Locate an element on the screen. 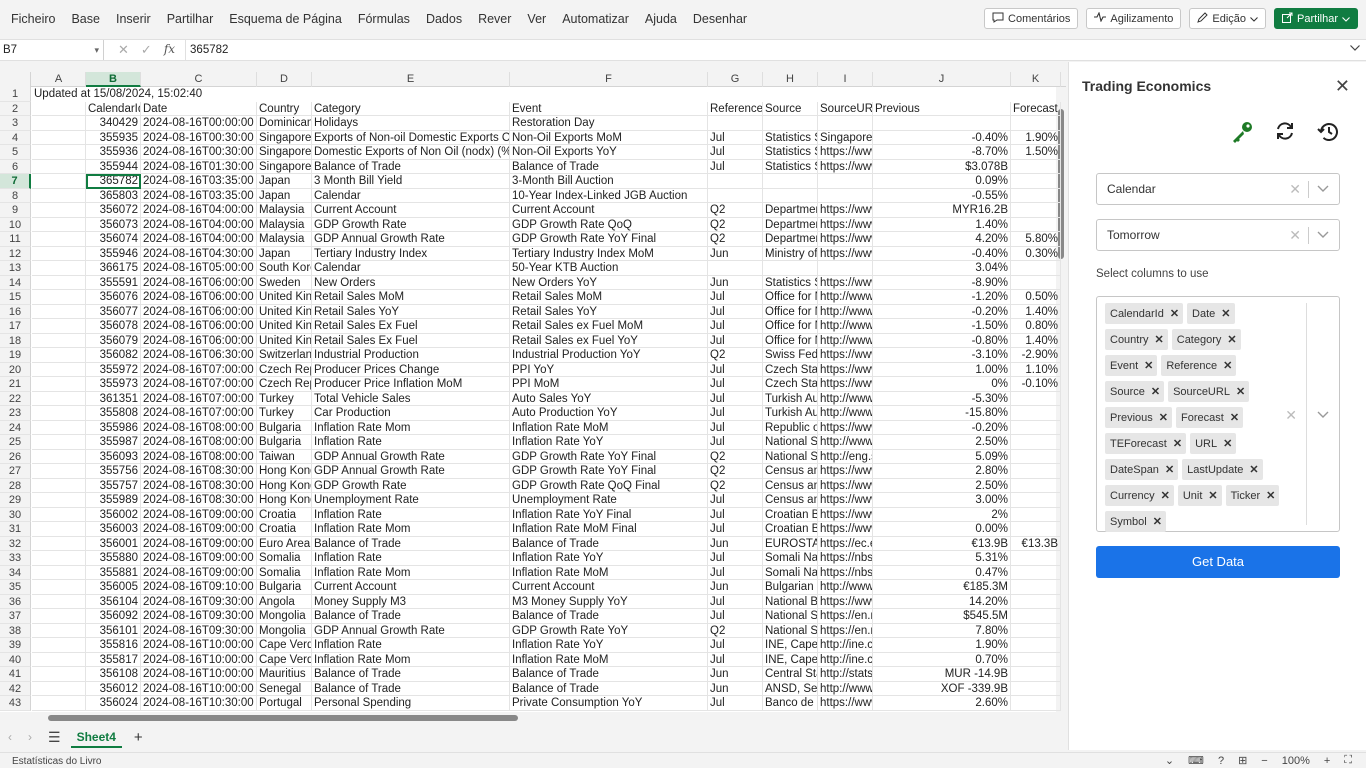  row-header: 31 is located at coordinates (15, 529).